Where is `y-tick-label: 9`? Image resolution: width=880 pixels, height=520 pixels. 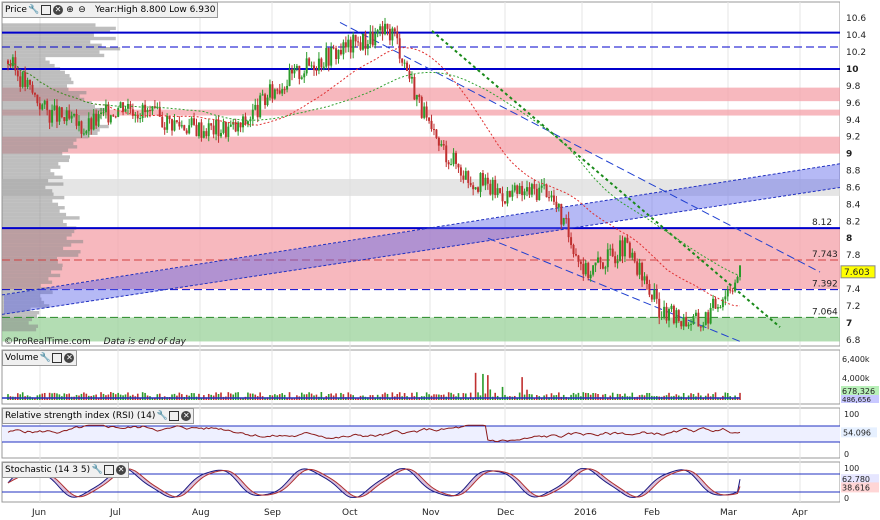 y-tick-label: 9 is located at coordinates (849, 155).